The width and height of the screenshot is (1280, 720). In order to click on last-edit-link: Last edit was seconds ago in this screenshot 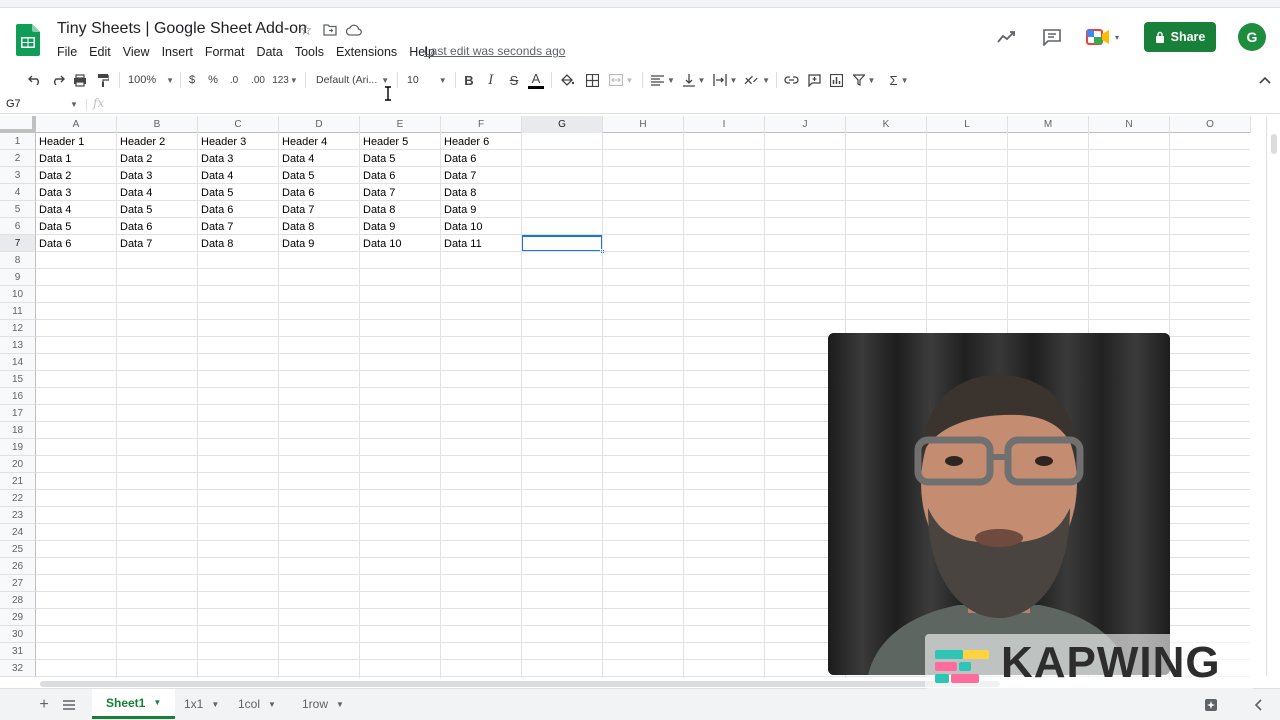, I will do `click(494, 51)`.